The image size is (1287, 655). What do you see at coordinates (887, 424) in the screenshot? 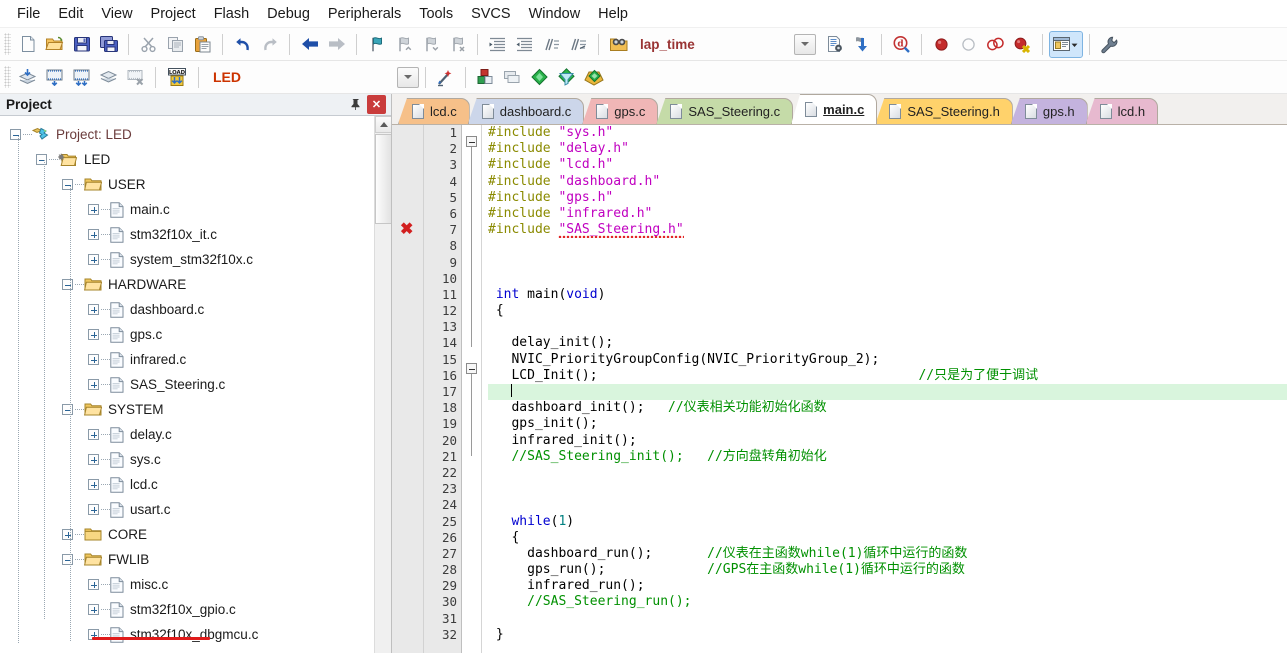
I see `code-line: gps_init();` at bounding box center [887, 424].